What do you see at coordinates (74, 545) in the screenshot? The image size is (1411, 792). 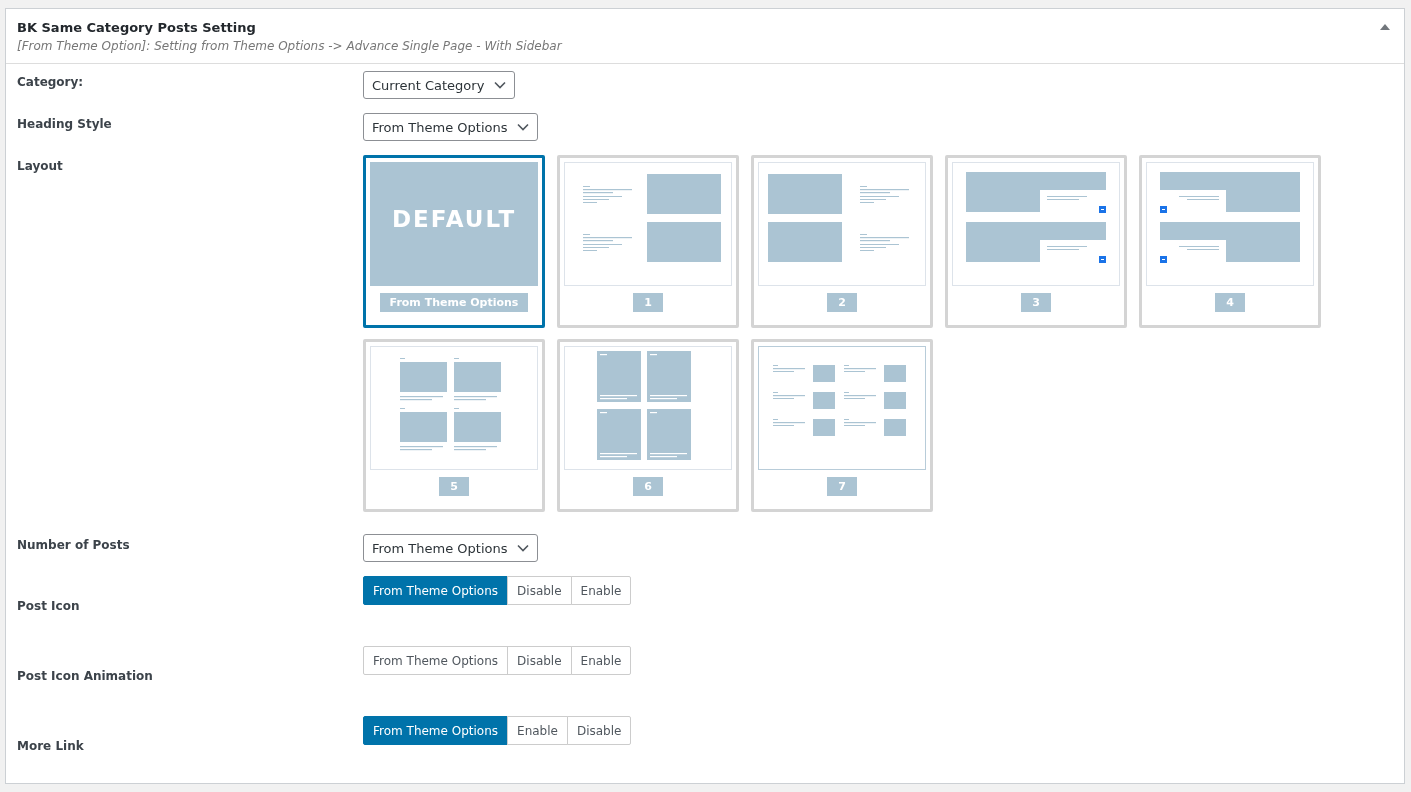 I see `field-label: Number of Posts` at bounding box center [74, 545].